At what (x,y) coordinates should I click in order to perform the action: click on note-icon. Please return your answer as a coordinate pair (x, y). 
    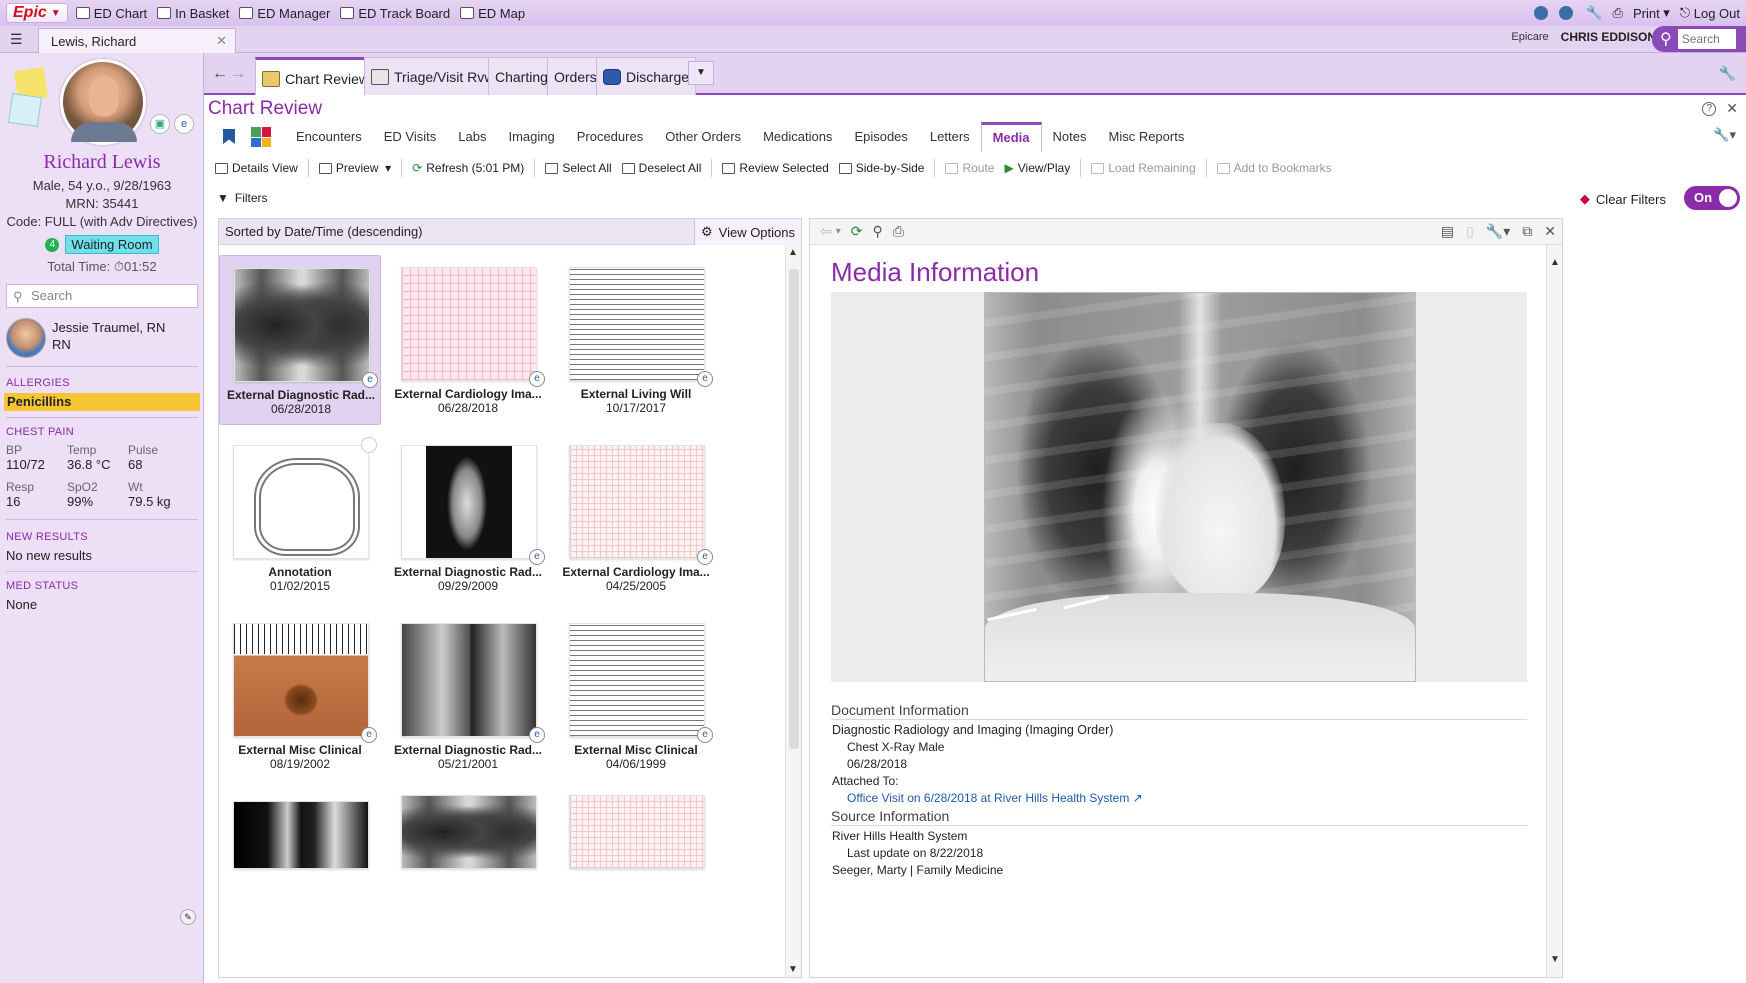
    Looking at the image, I should click on (25, 110).